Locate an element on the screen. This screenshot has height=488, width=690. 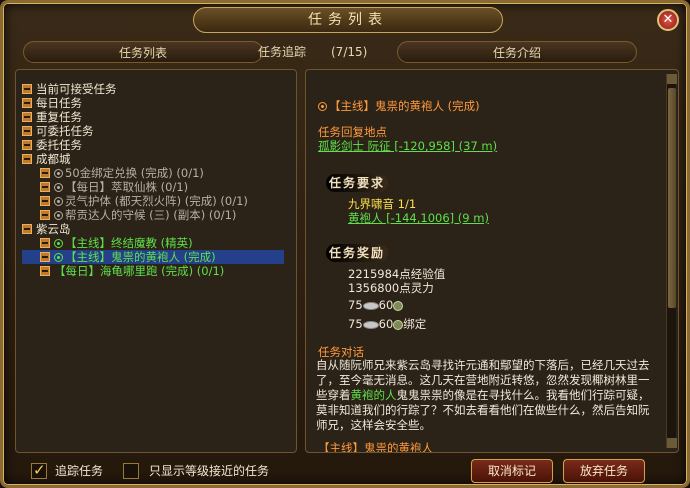
reward-banner: 任务奖励 is located at coordinates (357, 253).